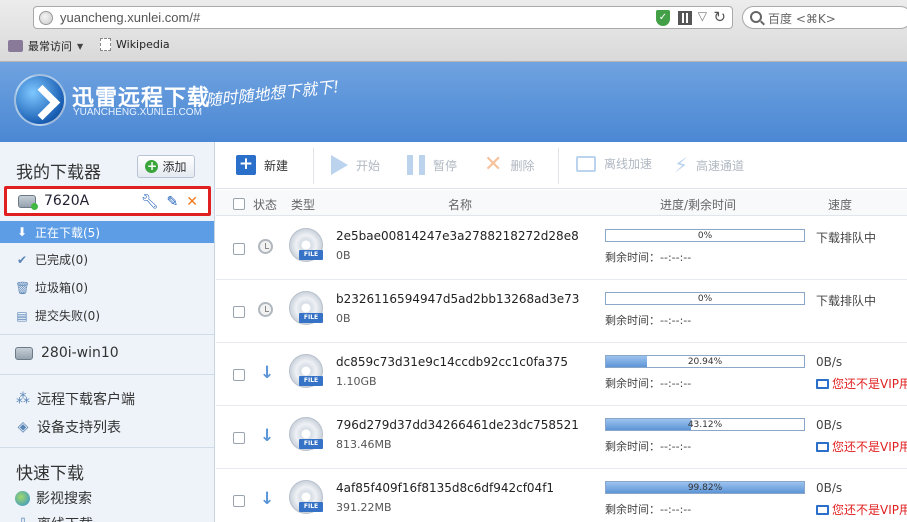  Describe the element at coordinates (50, 474) in the screenshot. I see `quick-download-heading: 快速下载` at that location.